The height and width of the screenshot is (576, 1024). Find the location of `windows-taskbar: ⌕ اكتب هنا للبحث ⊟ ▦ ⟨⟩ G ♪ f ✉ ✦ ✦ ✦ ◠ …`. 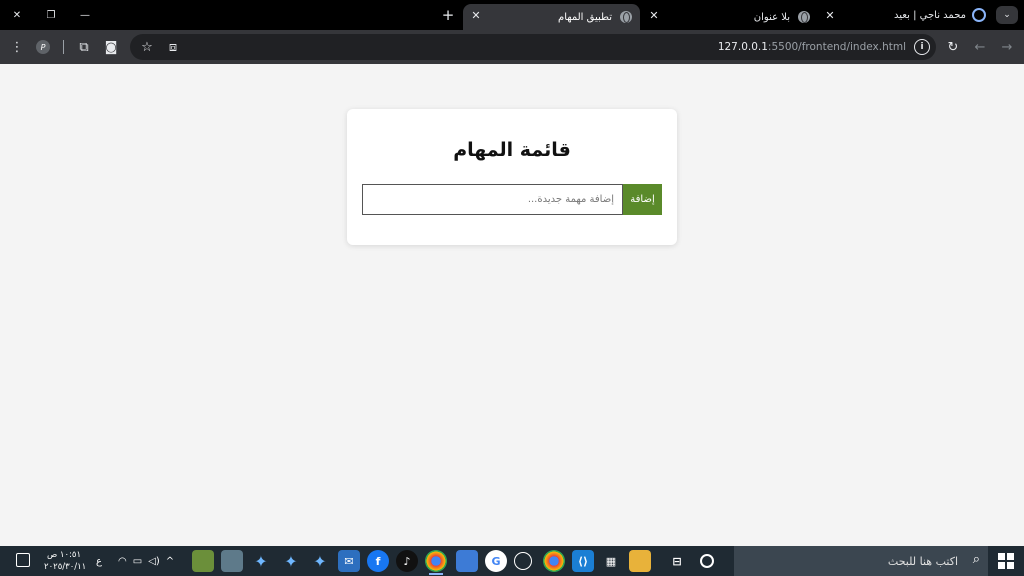

windows-taskbar: ⌕ اكتب هنا للبحث ⊟ ▦ ⟨⟩ G ♪ f ✉ ✦ ✦ ✦ ◠ … is located at coordinates (512, 561).